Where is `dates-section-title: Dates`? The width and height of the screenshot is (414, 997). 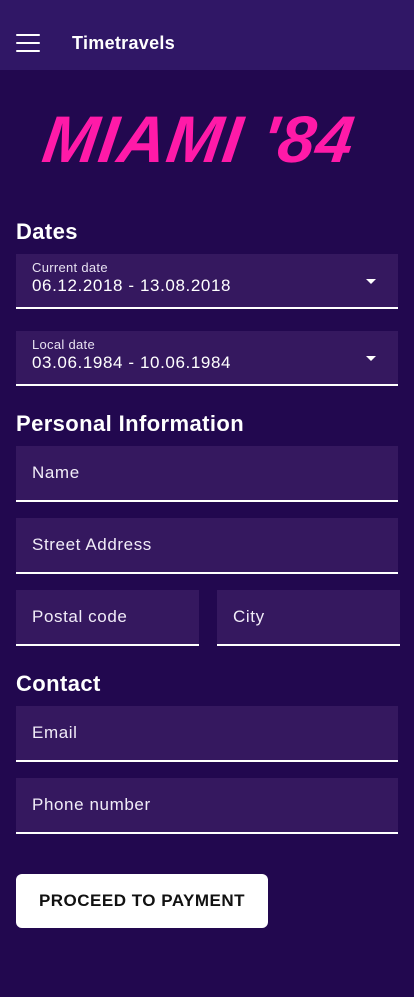 dates-section-title: Dates is located at coordinates (47, 231).